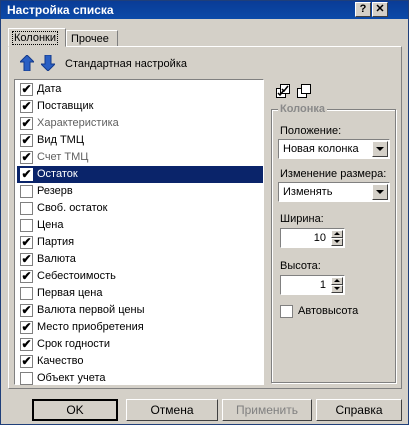  Describe the element at coordinates (140, 123) in the screenshot. I see `list-item: ✔ Характеристика` at that location.